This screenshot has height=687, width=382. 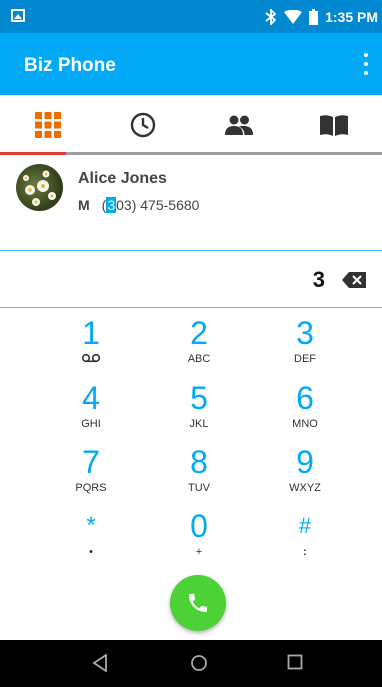 I want to click on dialed-digits: 3, so click(x=318, y=279).